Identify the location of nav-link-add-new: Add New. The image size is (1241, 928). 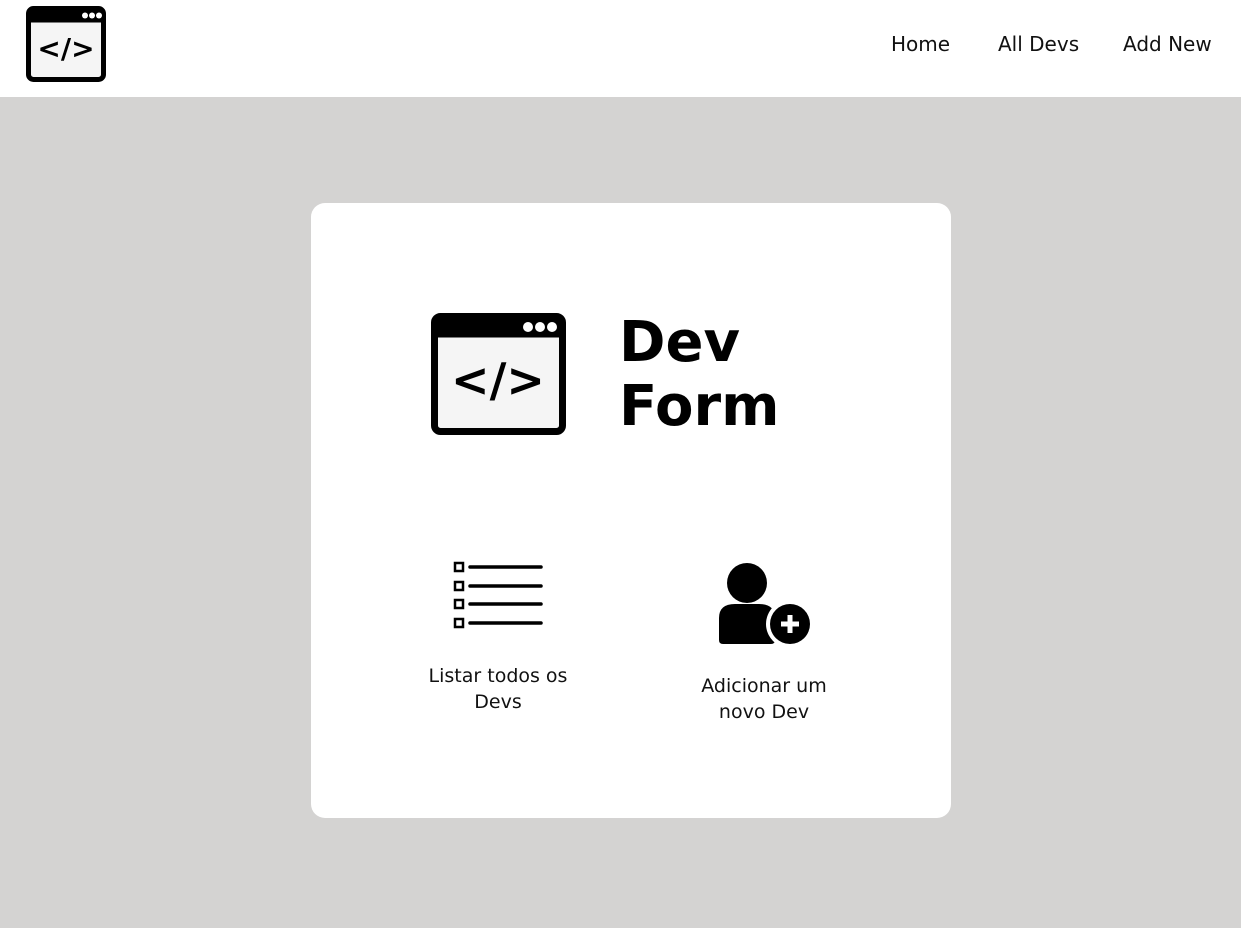
(1167, 44).